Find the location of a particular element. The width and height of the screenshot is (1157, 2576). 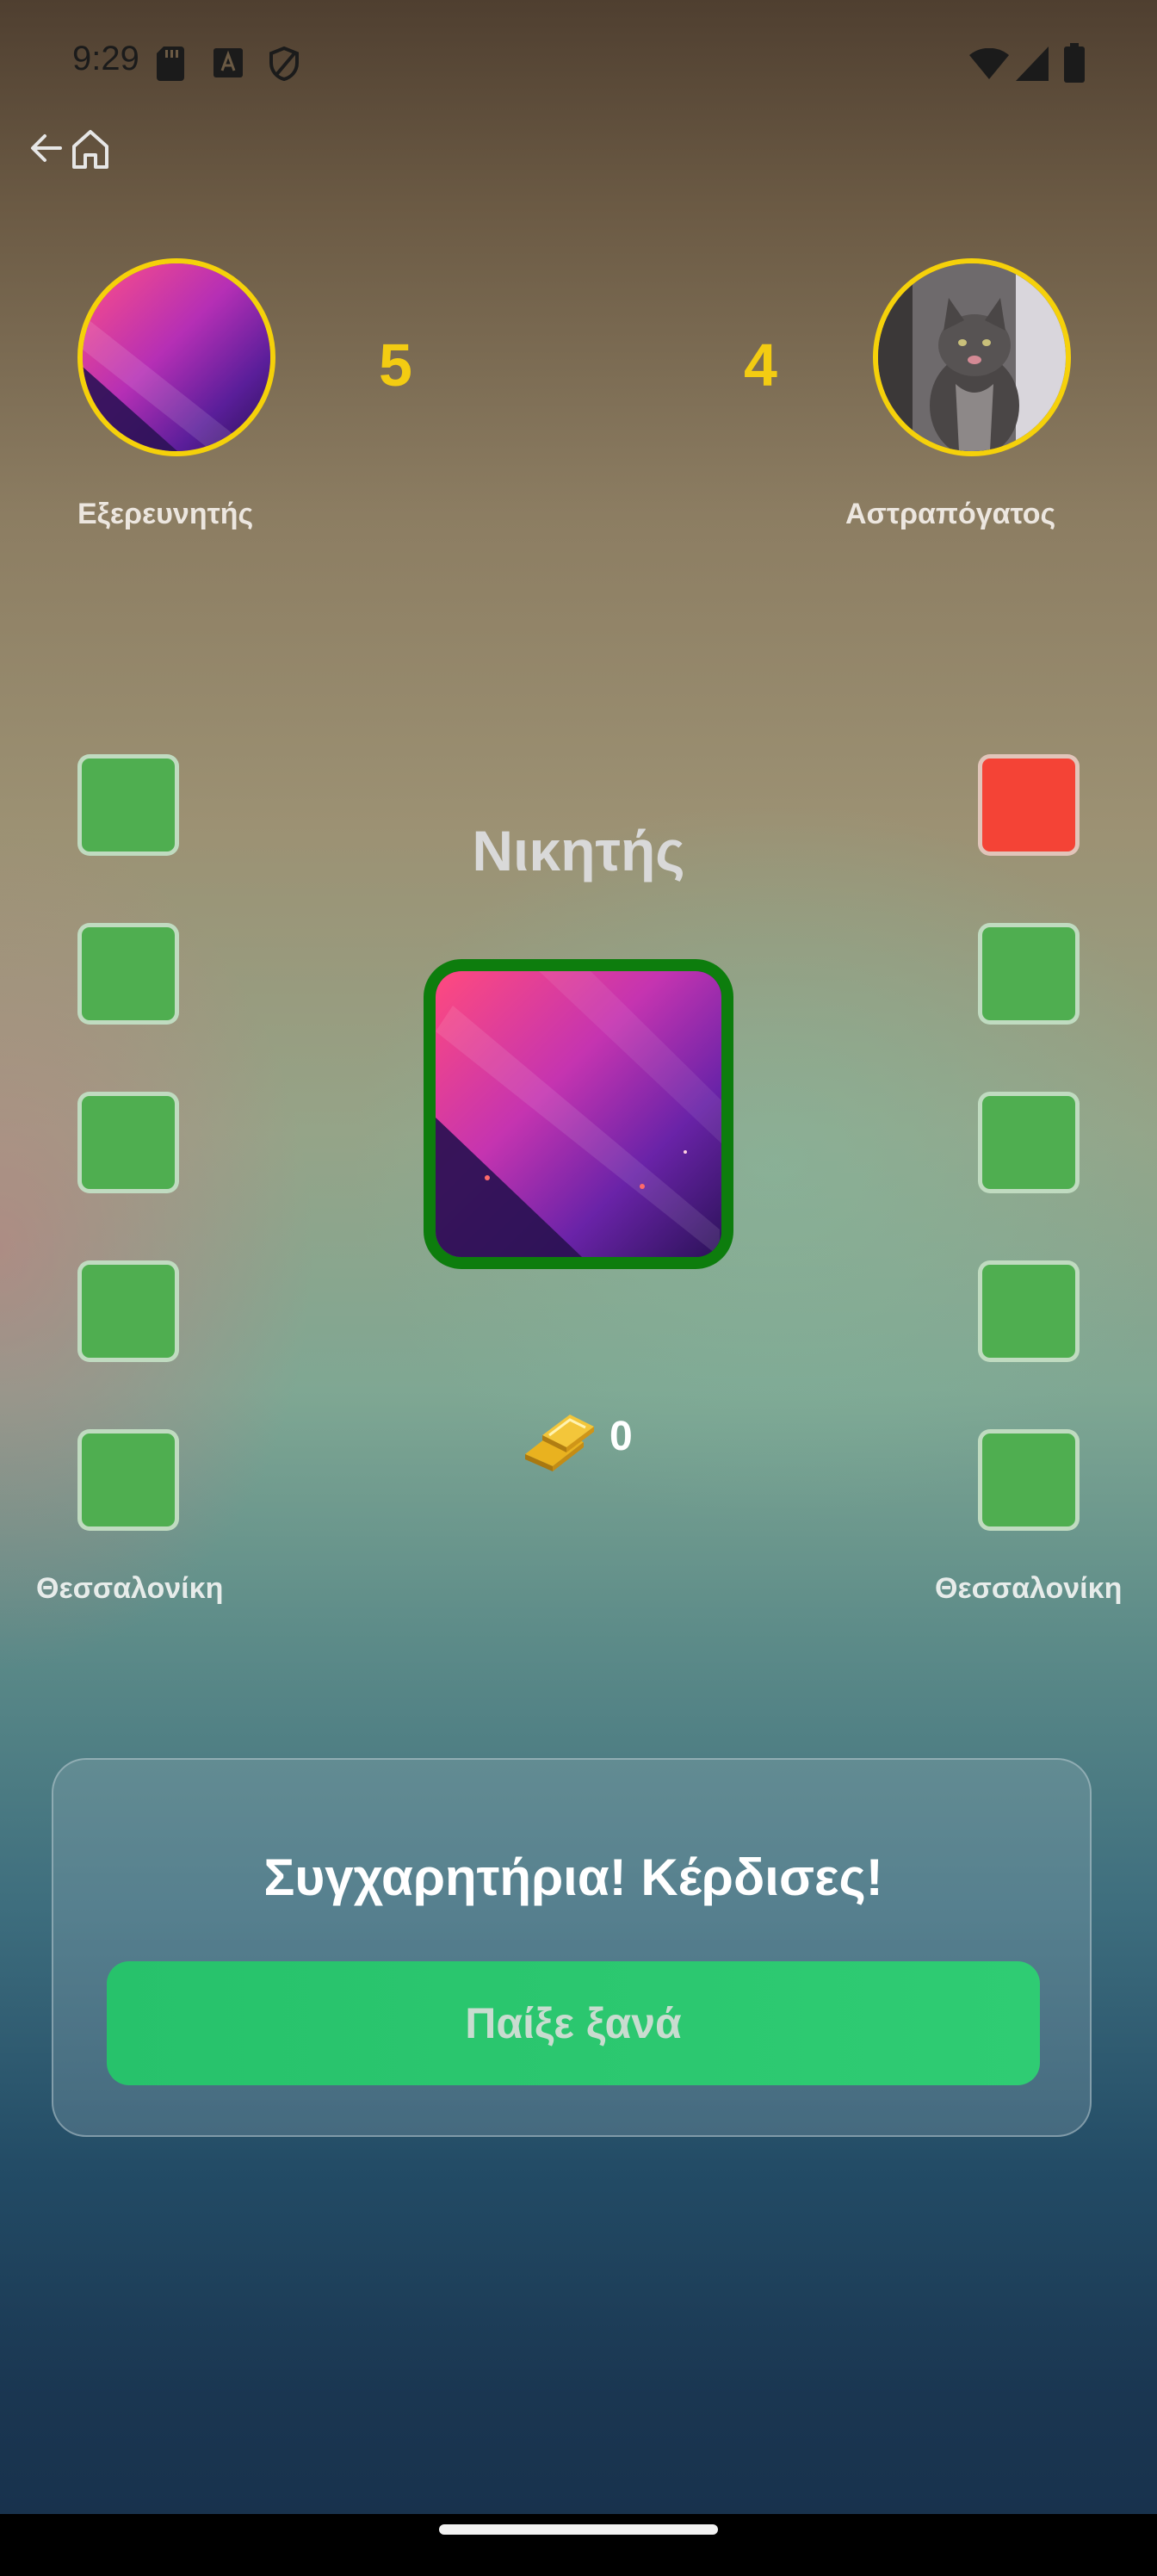

right-city-label: Θεσσαλονίκη is located at coordinates (1029, 1589).